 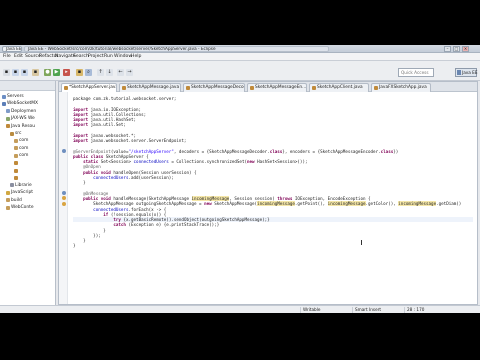 I want to click on window-title: Java EE, so click(x=12, y=49).